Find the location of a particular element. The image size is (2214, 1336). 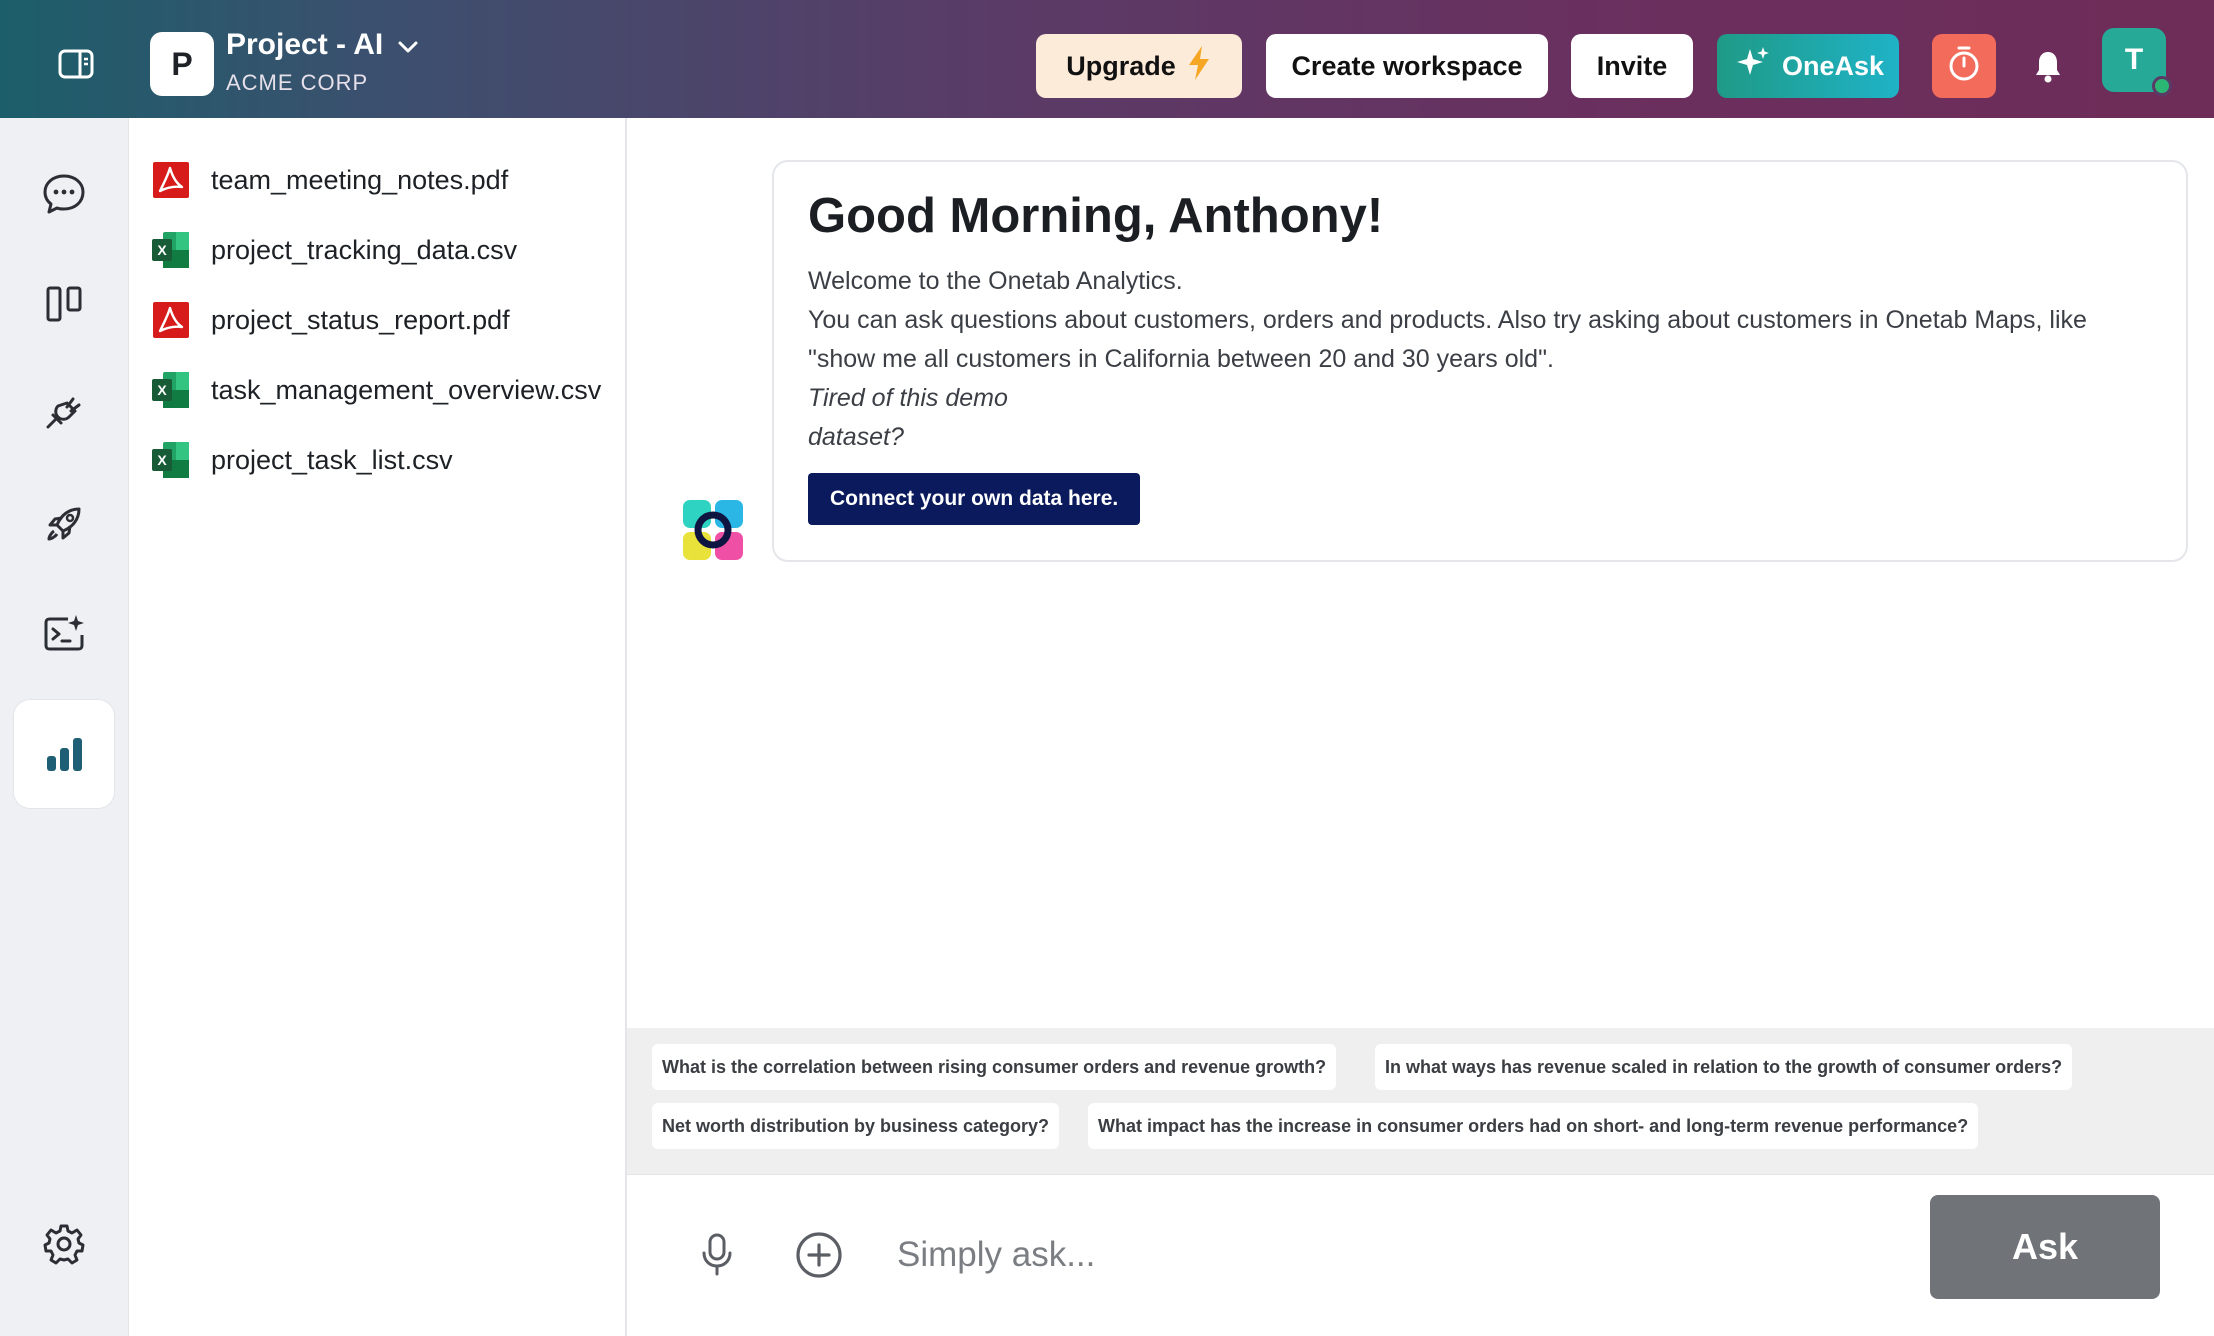

rocket-icon is located at coordinates (64, 524).